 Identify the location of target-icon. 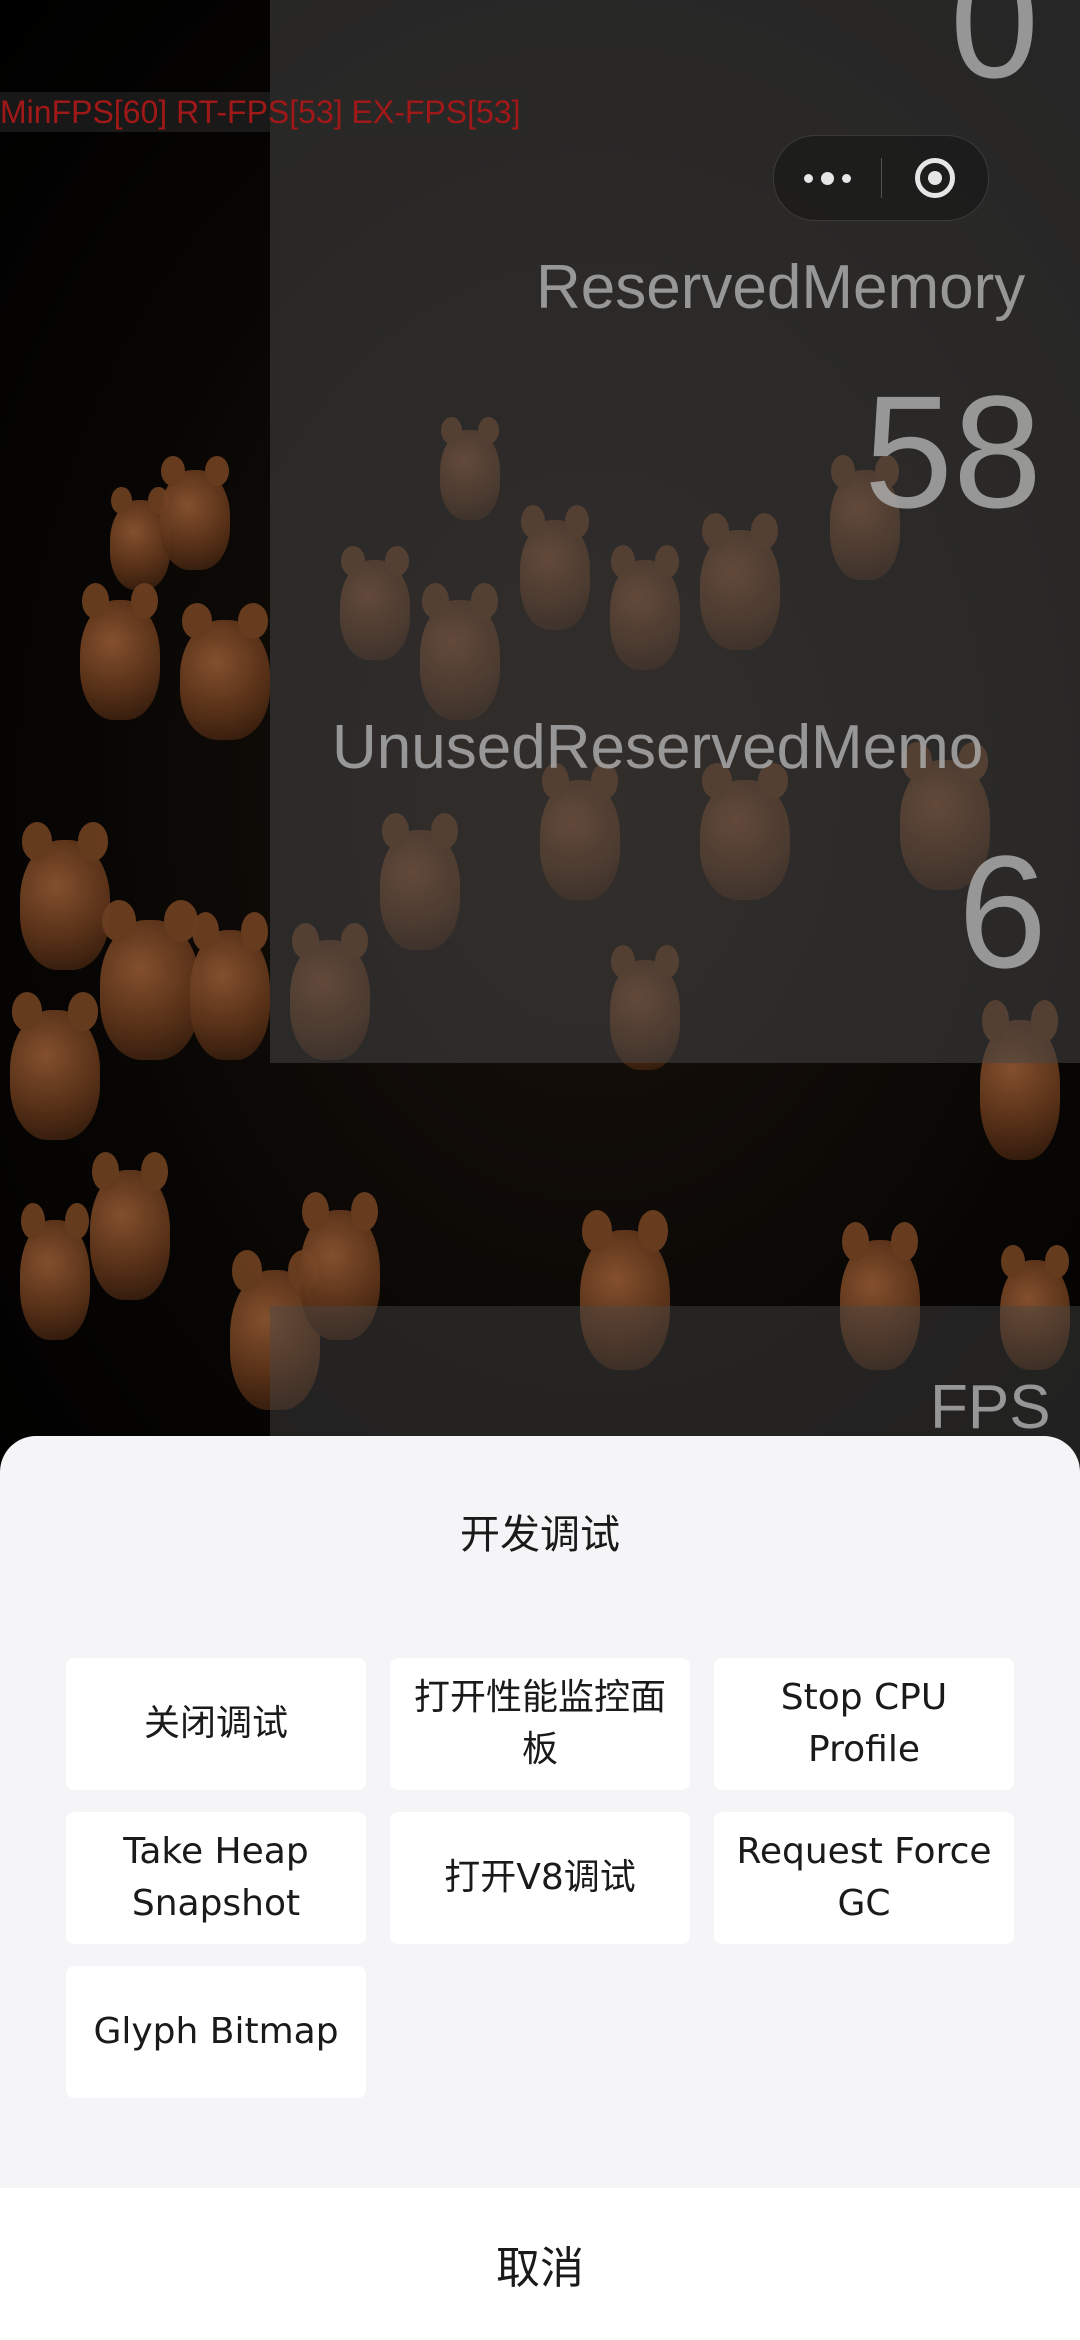
(934, 178).